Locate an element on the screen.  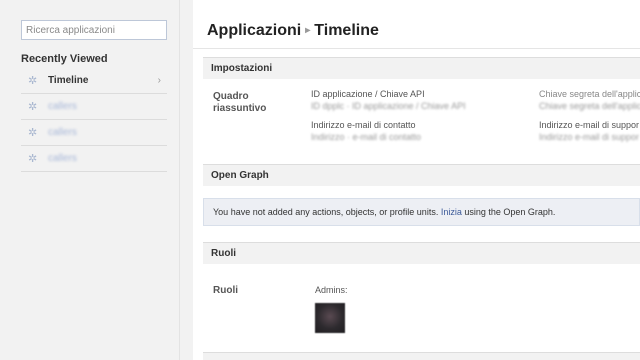
sidebar-item-label: Timeline is located at coordinates (68, 80).